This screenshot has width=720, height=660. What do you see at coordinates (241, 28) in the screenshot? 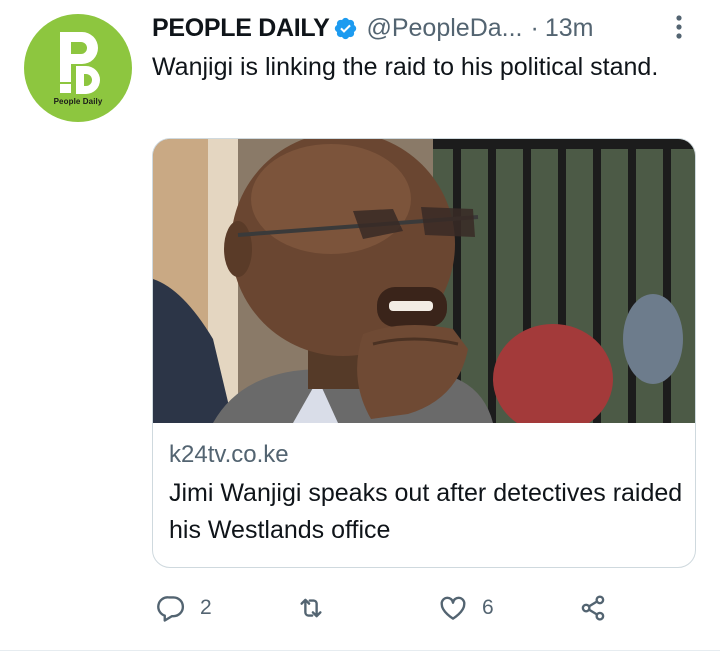
I see `author-name: PEOPLE DAILY` at bounding box center [241, 28].